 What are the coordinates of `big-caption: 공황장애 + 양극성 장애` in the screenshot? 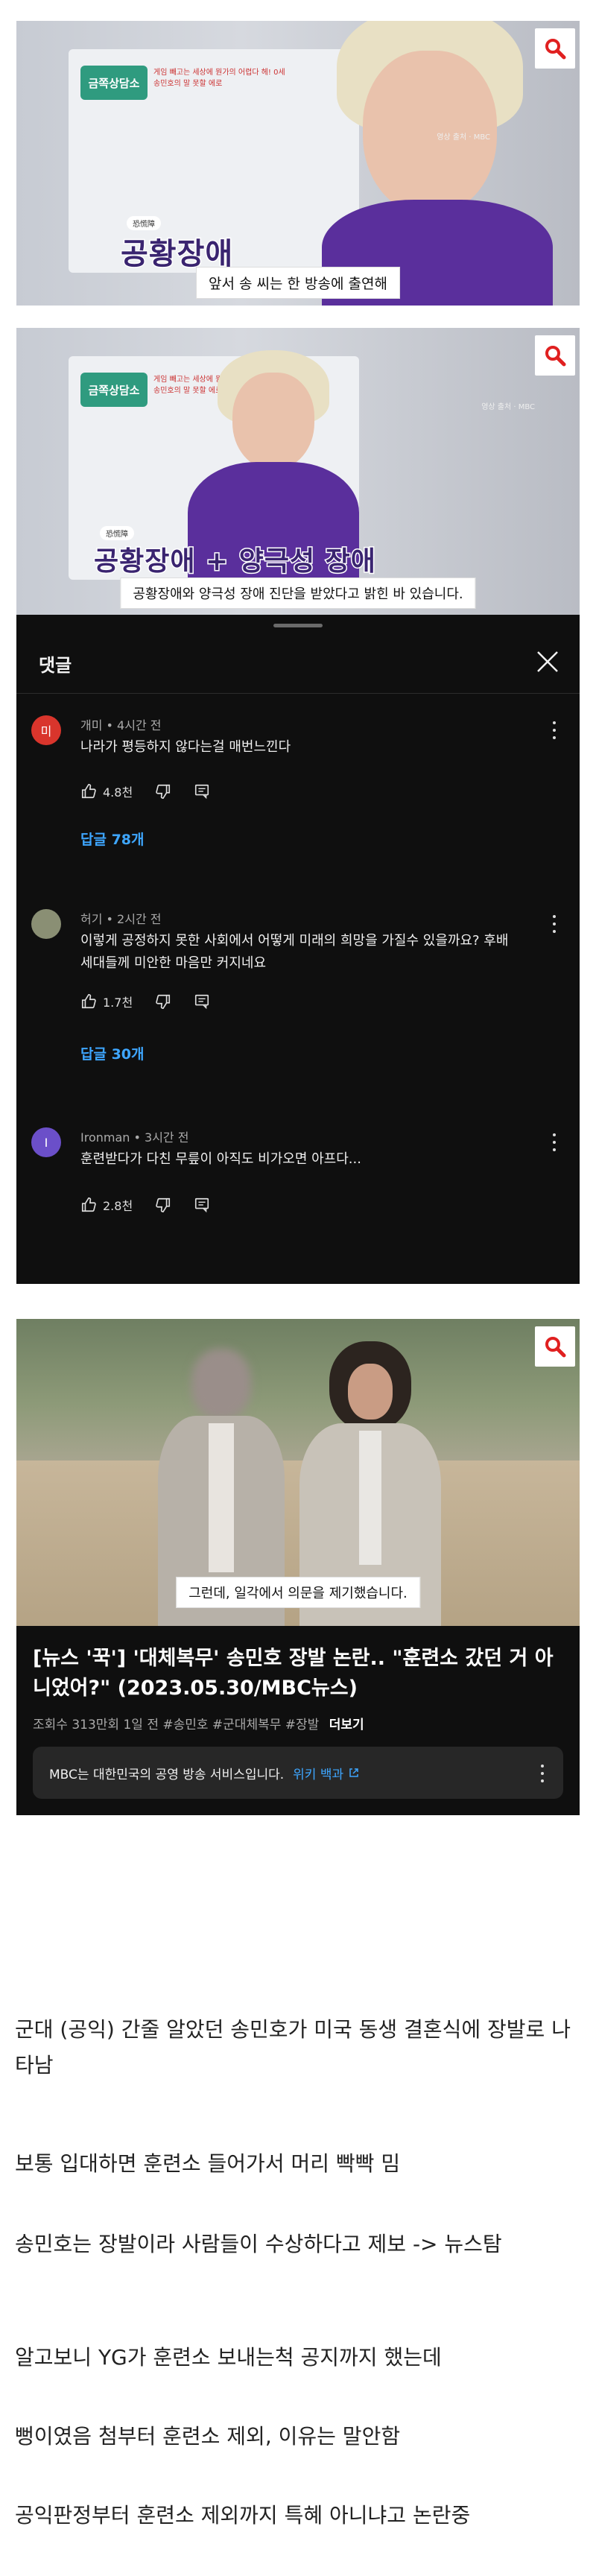 It's located at (235, 561).